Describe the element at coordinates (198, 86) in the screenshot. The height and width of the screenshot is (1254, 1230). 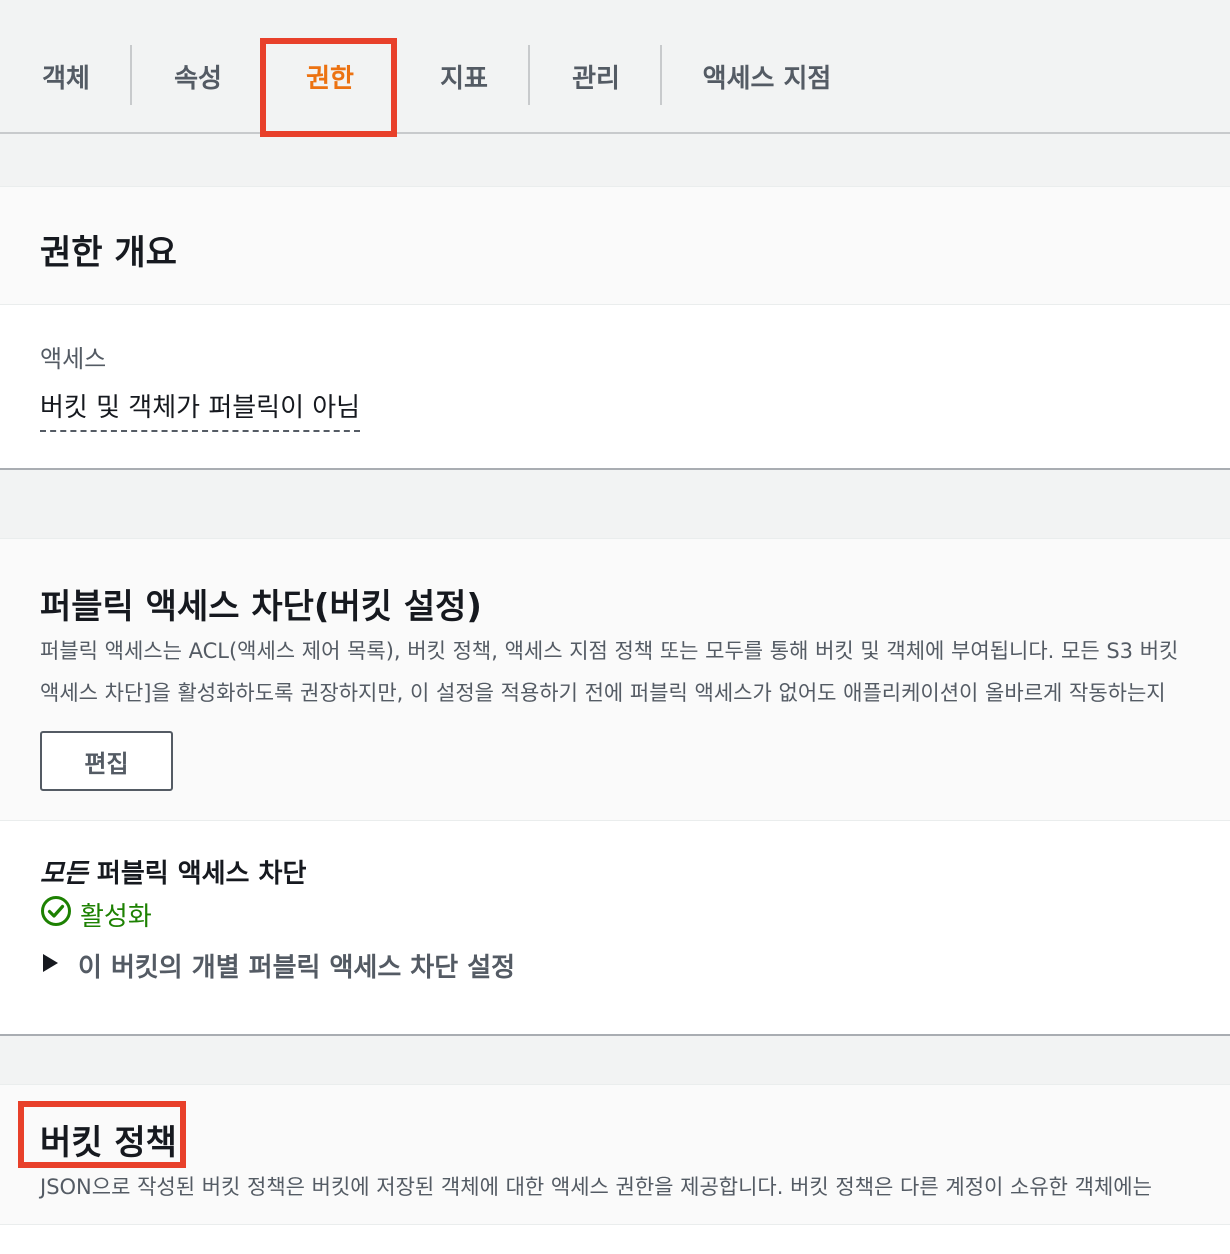
I see `tab-properties: 속성` at that location.